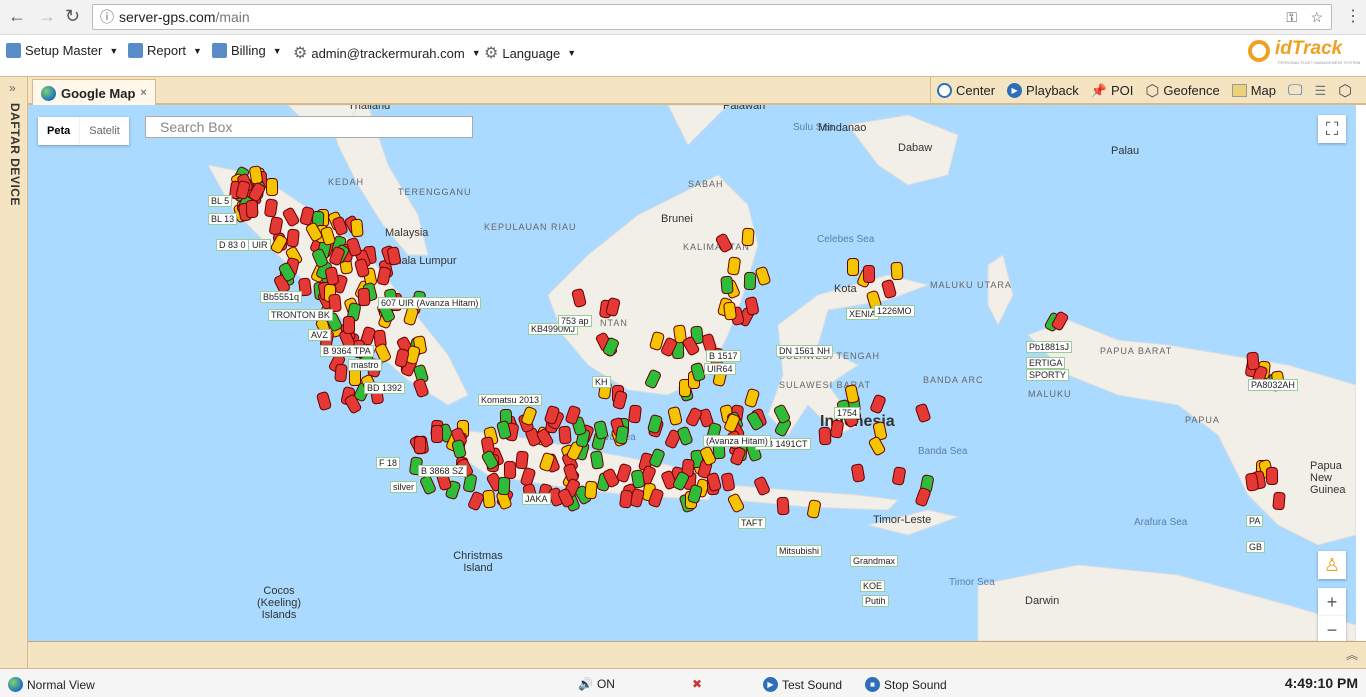  What do you see at coordinates (232, 245) in the screenshot?
I see `vehicle-label: D 83 0` at bounding box center [232, 245].